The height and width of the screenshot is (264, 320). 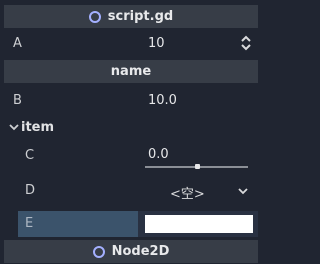 I want to click on property-label-b: B, so click(x=17, y=100).